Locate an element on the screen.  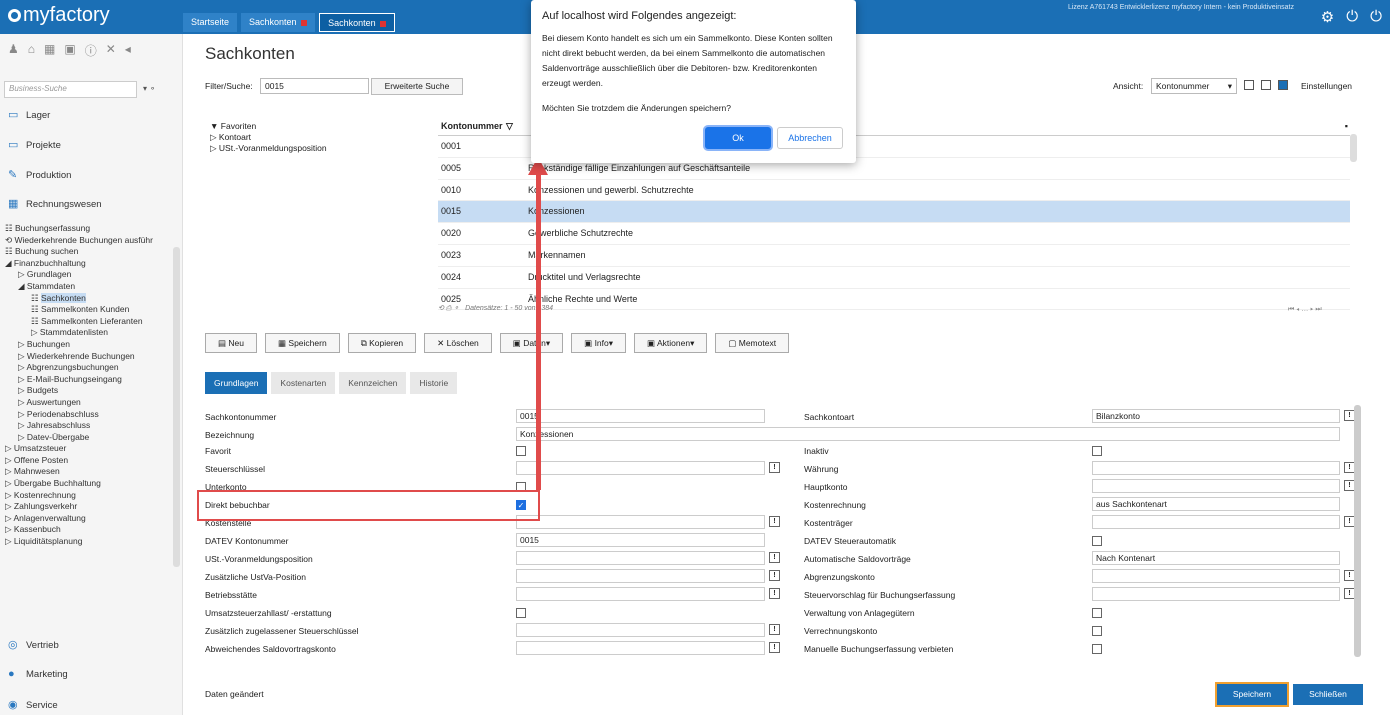
calendar-icon: ▦ is located at coordinates (49, 50).